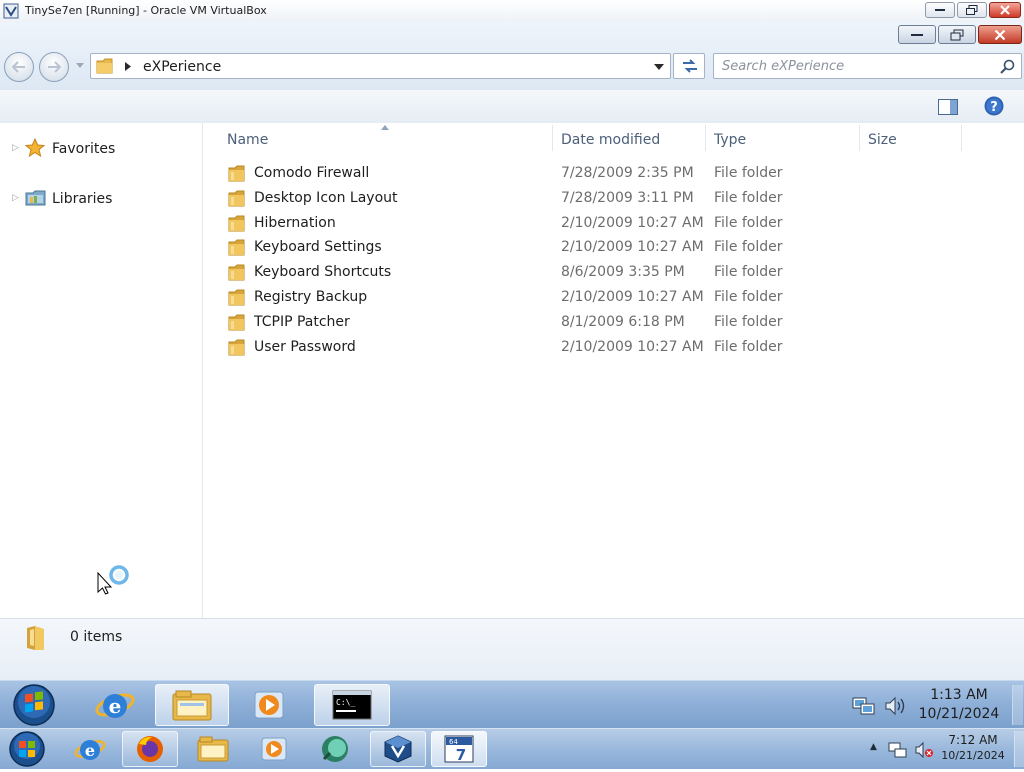 The width and height of the screenshot is (1024, 772). I want to click on host-taskbar-tinyse7en: 64 7, so click(459, 749).